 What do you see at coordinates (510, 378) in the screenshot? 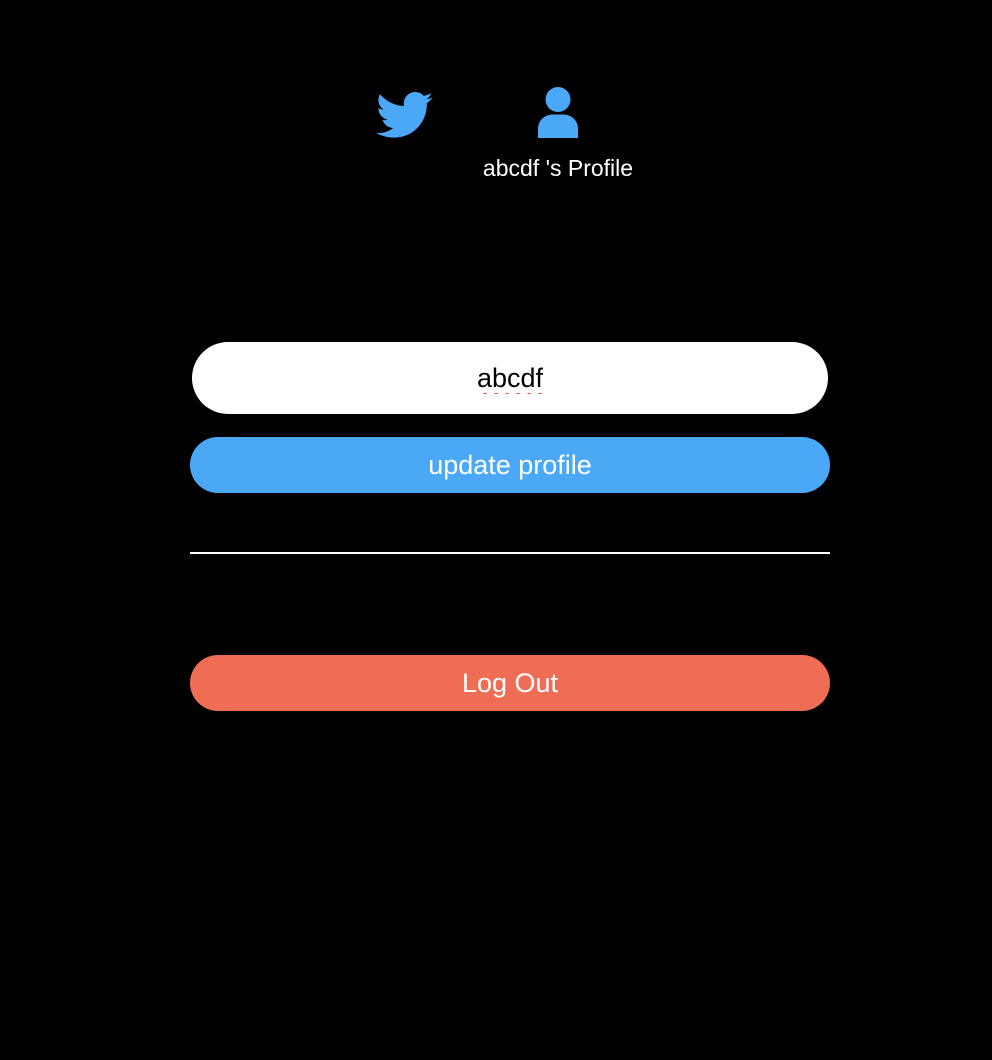
I see `display-name-input` at bounding box center [510, 378].